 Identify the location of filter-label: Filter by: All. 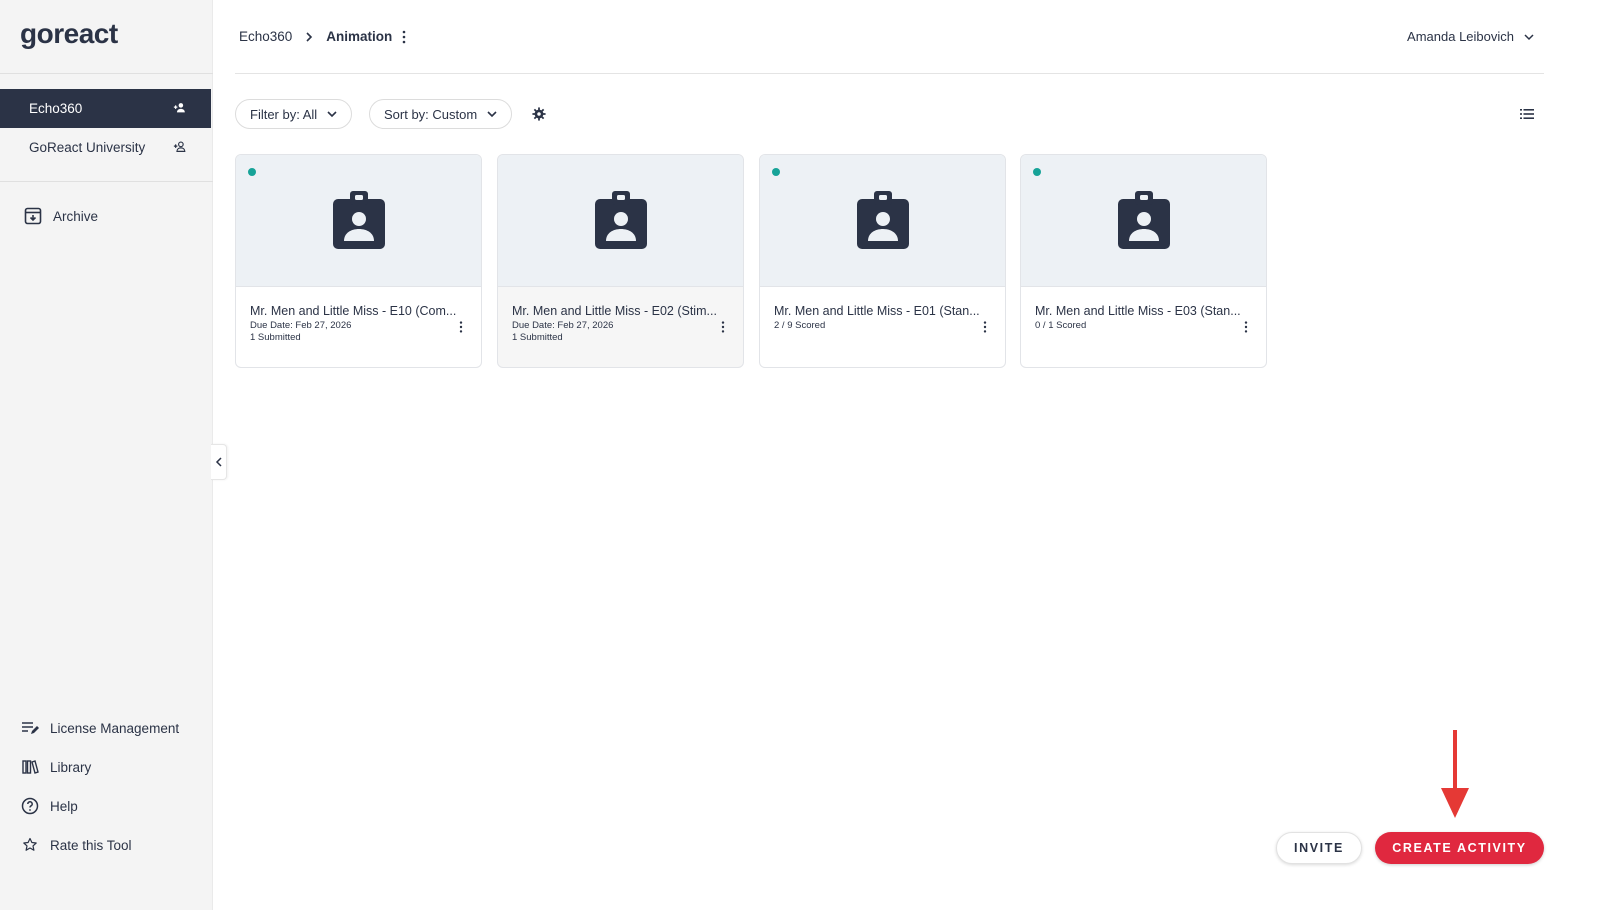
(284, 114).